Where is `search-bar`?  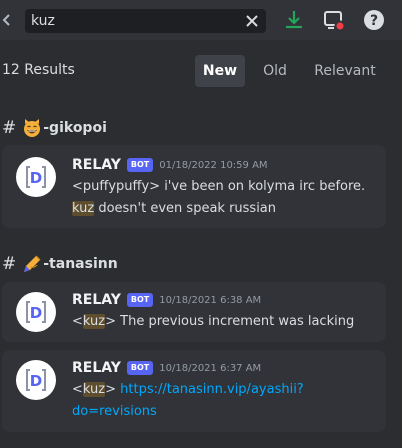 search-bar is located at coordinates (145, 21).